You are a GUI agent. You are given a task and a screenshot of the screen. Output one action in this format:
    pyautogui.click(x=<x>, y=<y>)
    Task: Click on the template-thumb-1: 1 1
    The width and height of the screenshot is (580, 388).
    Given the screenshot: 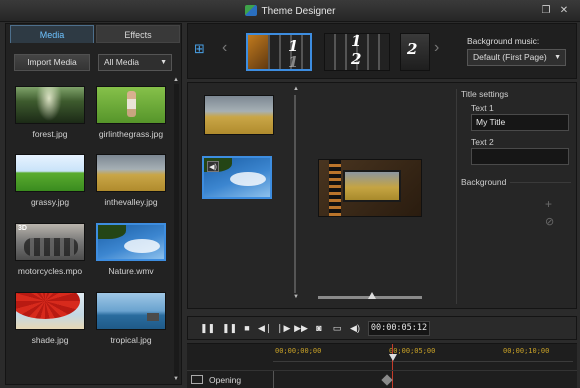 What is the action you would take?
    pyautogui.click(x=279, y=52)
    